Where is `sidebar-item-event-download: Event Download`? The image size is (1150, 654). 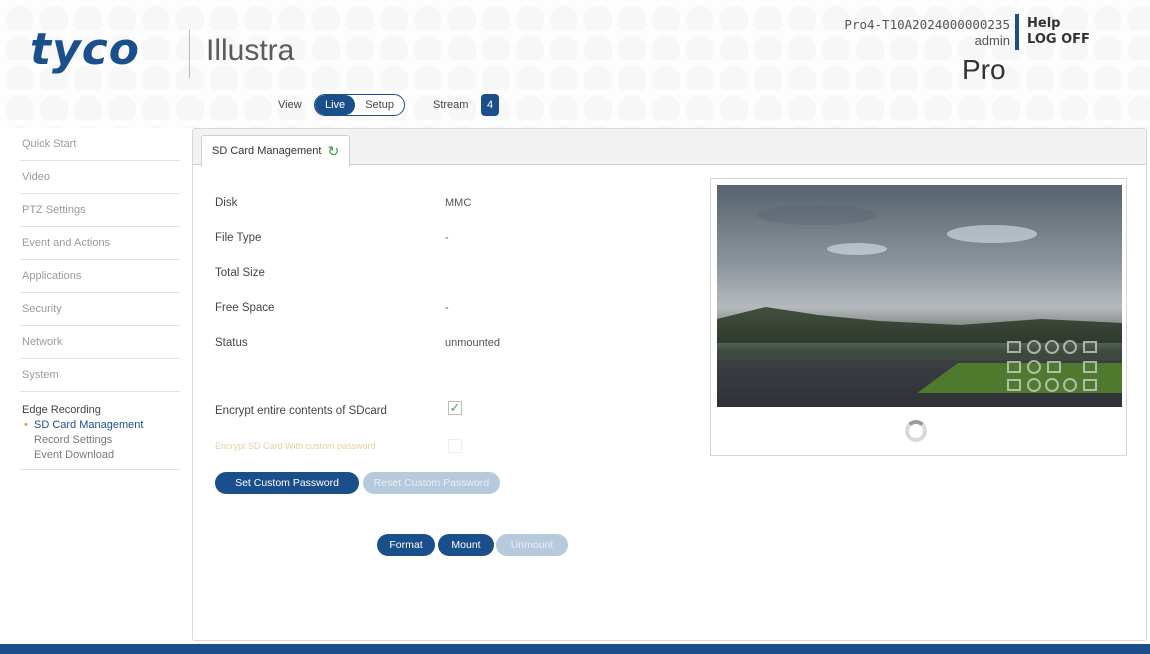
sidebar-item-event-download: Event Download is located at coordinates (101, 455).